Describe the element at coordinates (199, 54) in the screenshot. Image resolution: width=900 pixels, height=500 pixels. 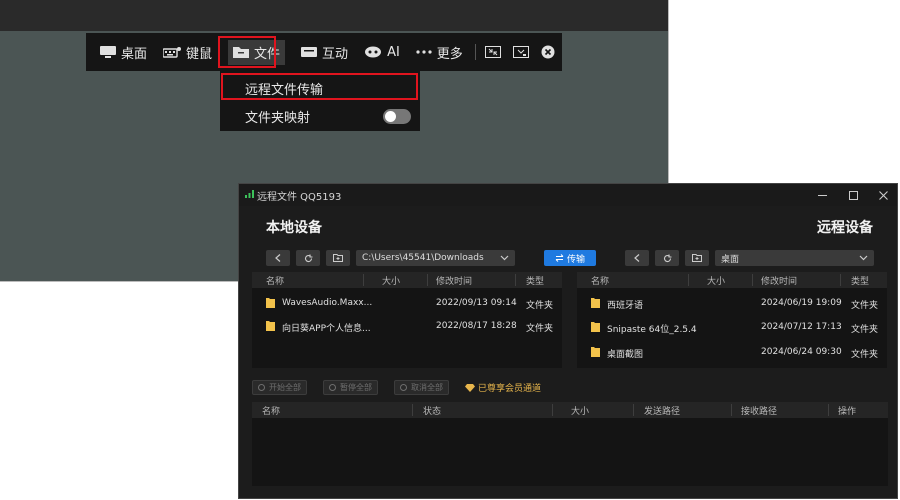
I see `toolbar-keyboard-mouse-label: 键鼠` at that location.